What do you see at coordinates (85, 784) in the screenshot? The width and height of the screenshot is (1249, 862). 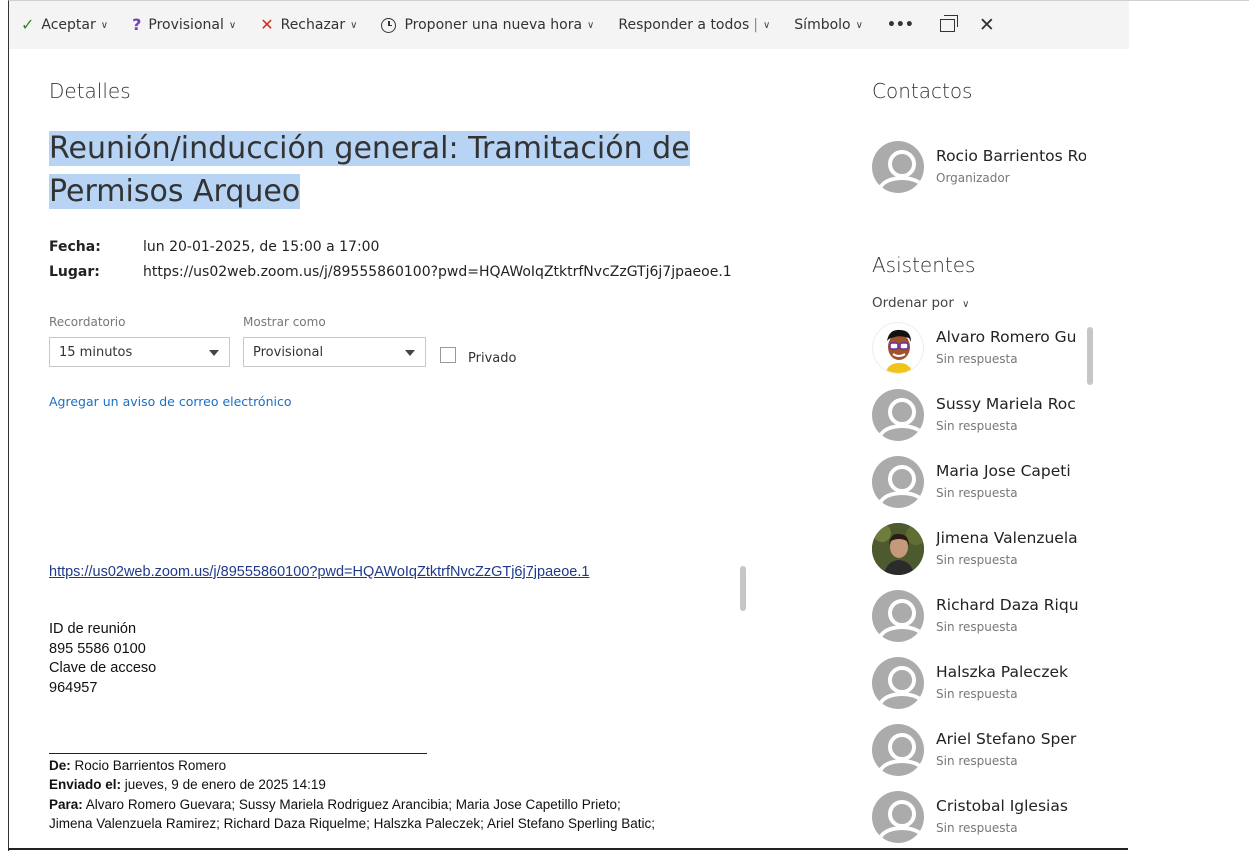 I see `sent-label: Enviado el:` at bounding box center [85, 784].